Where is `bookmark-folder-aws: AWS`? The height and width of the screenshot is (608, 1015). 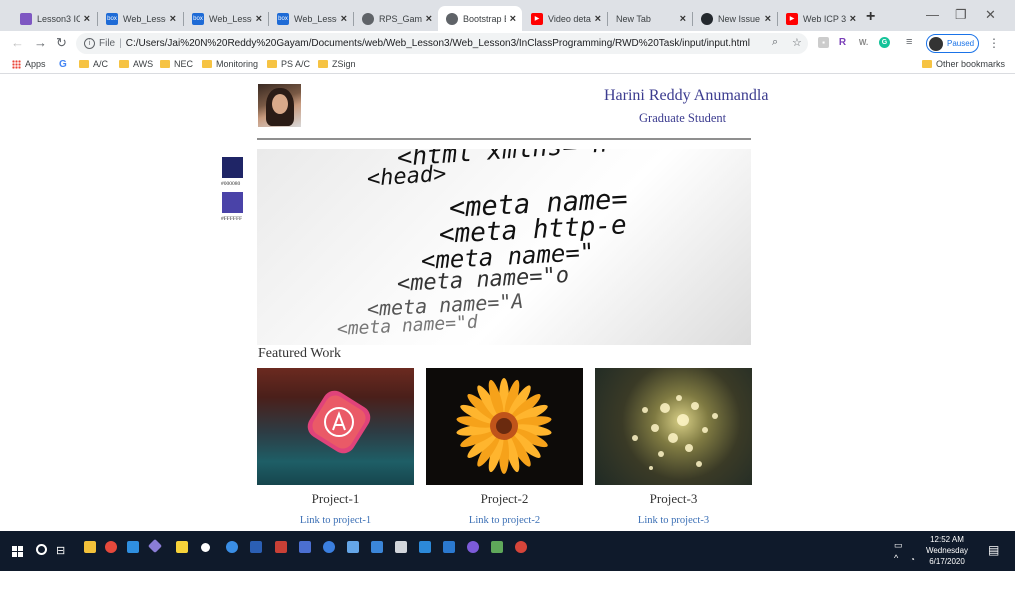
bookmark-folder-aws: AWS is located at coordinates (136, 64).